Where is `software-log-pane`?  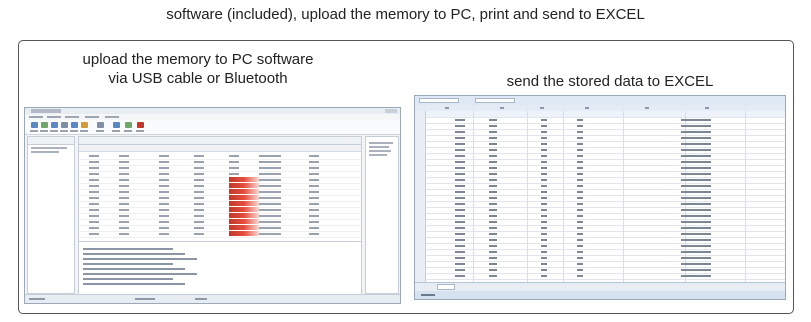
software-log-pane is located at coordinates (220, 267).